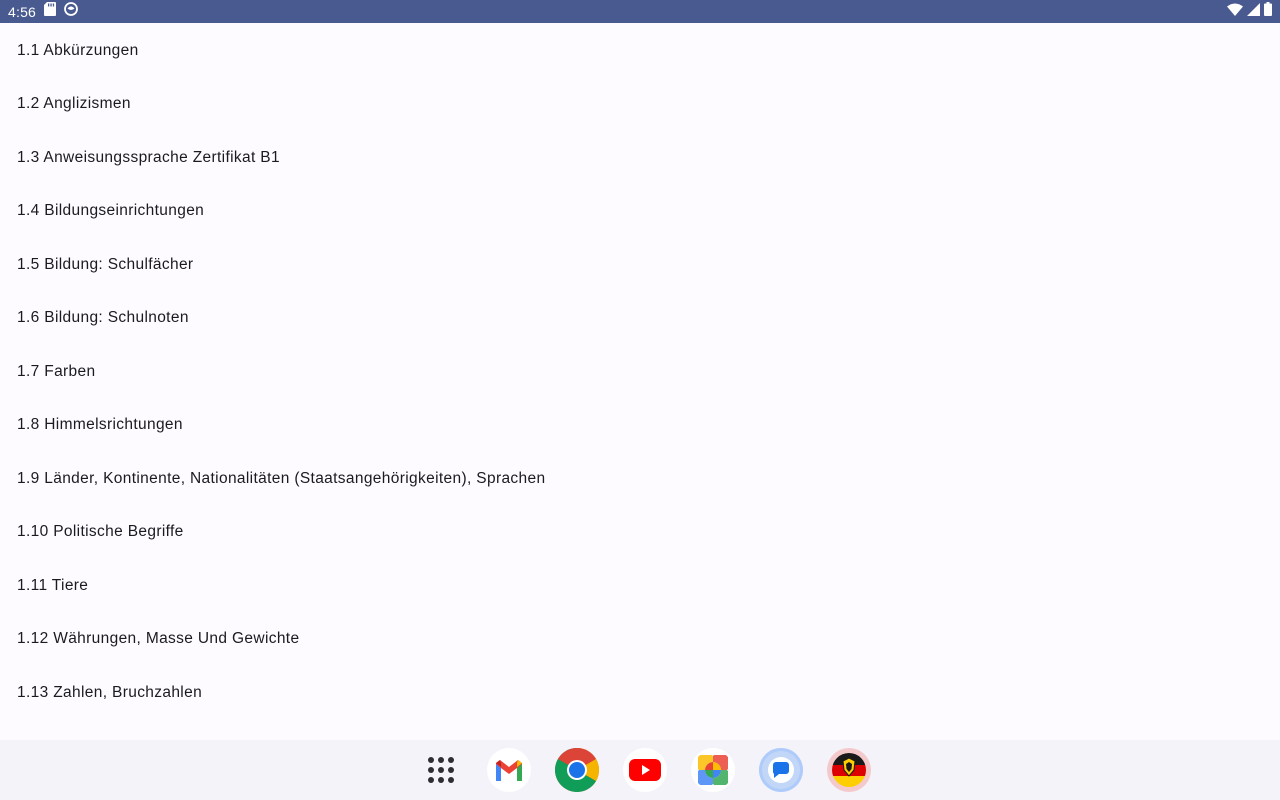 The image size is (1280, 800). What do you see at coordinates (849, 770) in the screenshot?
I see `german-flag-app-icon` at bounding box center [849, 770].